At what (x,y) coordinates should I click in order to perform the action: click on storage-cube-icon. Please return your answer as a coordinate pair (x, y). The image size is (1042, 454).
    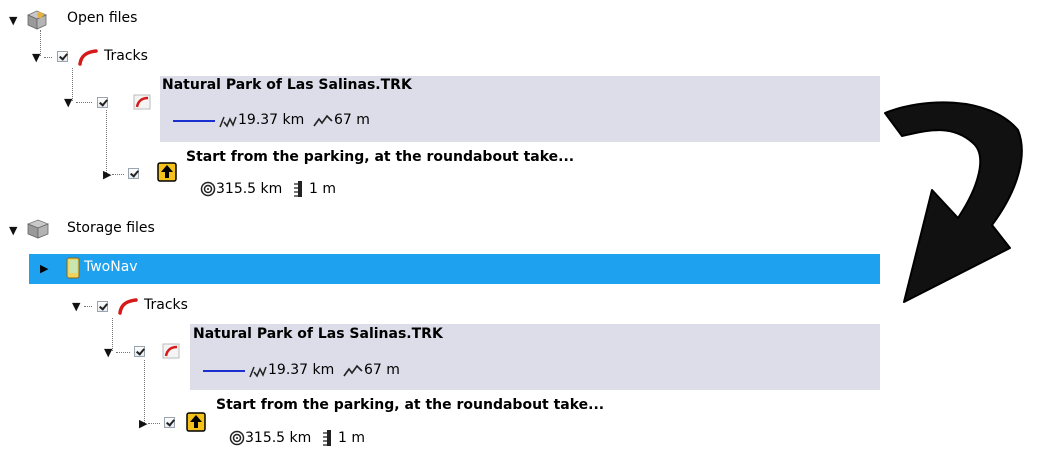
    Looking at the image, I should click on (38, 229).